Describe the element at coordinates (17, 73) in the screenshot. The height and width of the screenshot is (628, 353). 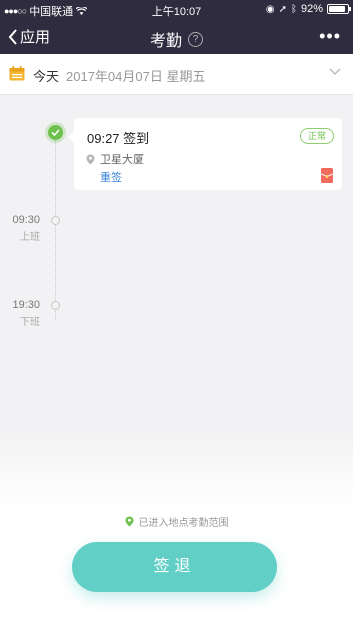
I see `calendar-icon` at that location.